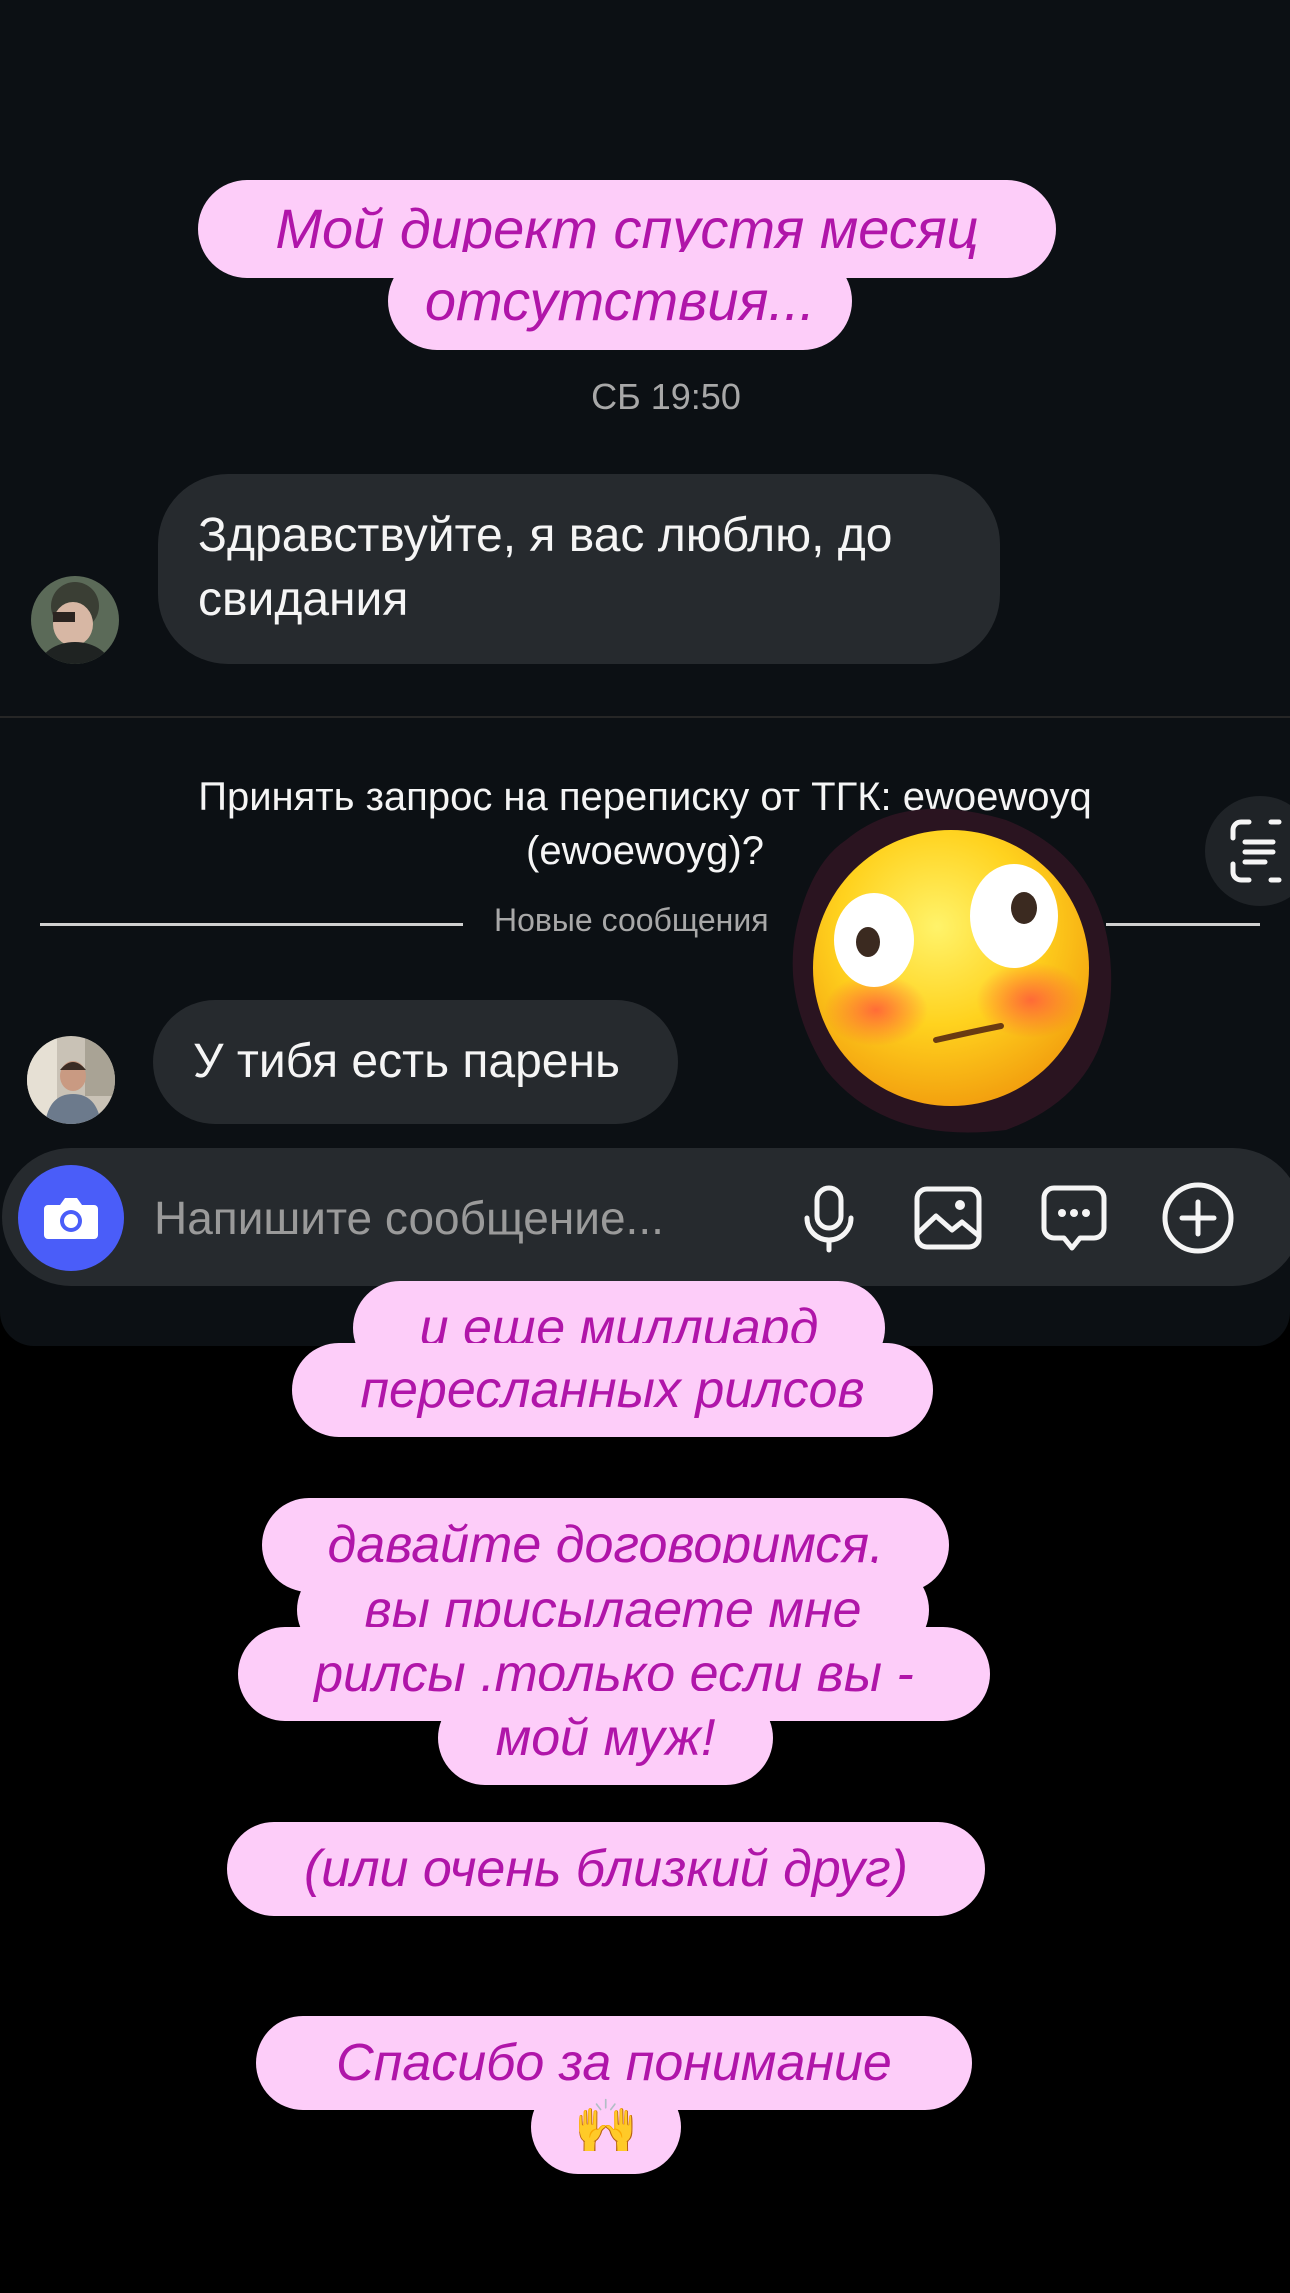 The width and height of the screenshot is (1290, 2293). Describe the element at coordinates (407, 1061) in the screenshot. I see `message-text: У тибя есть парень` at that location.